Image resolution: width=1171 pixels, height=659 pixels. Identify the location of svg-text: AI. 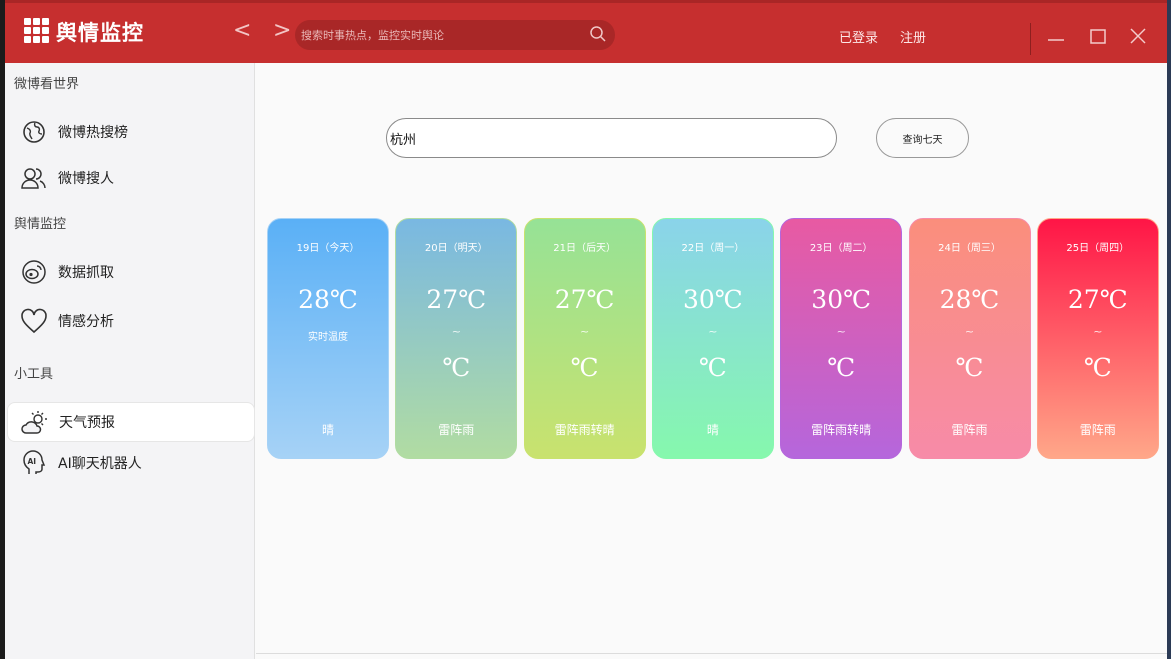
(32, 461).